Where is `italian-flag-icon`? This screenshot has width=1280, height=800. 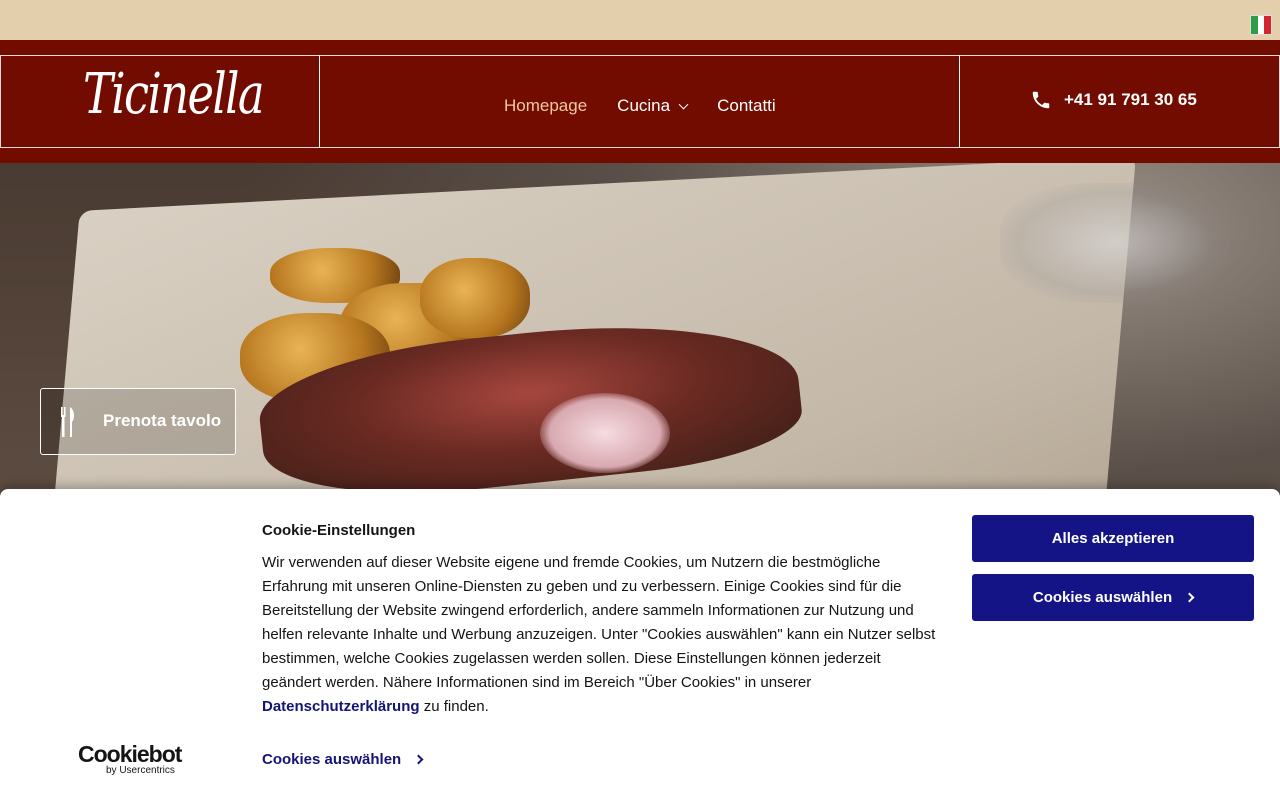 italian-flag-icon is located at coordinates (1261, 25).